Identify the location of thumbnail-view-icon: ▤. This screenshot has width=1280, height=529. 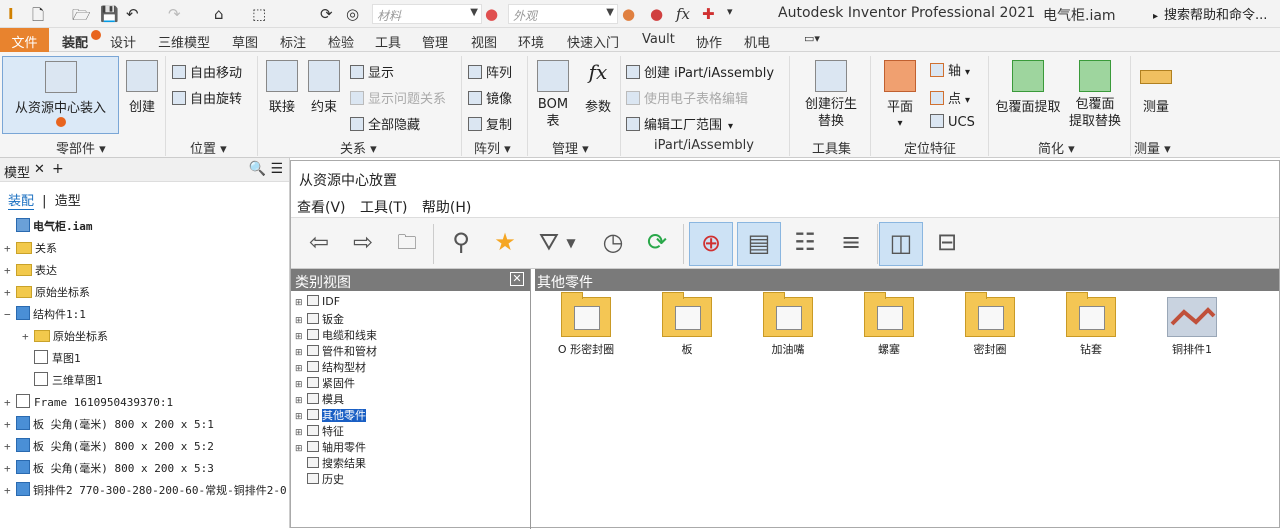
(759, 244).